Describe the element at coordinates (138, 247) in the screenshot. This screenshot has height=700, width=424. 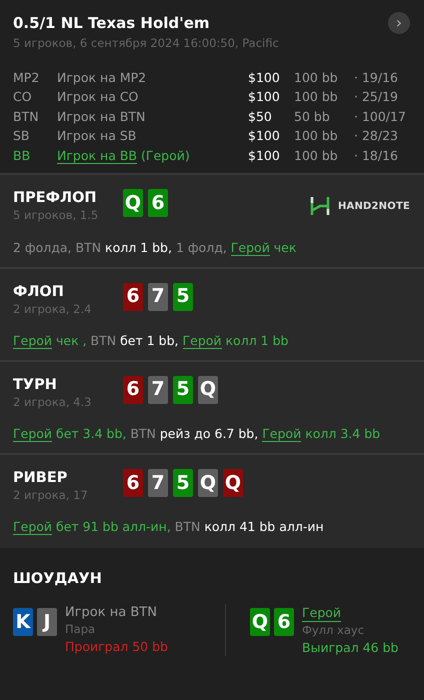
I see `action-text: колл 1 bb,` at that location.